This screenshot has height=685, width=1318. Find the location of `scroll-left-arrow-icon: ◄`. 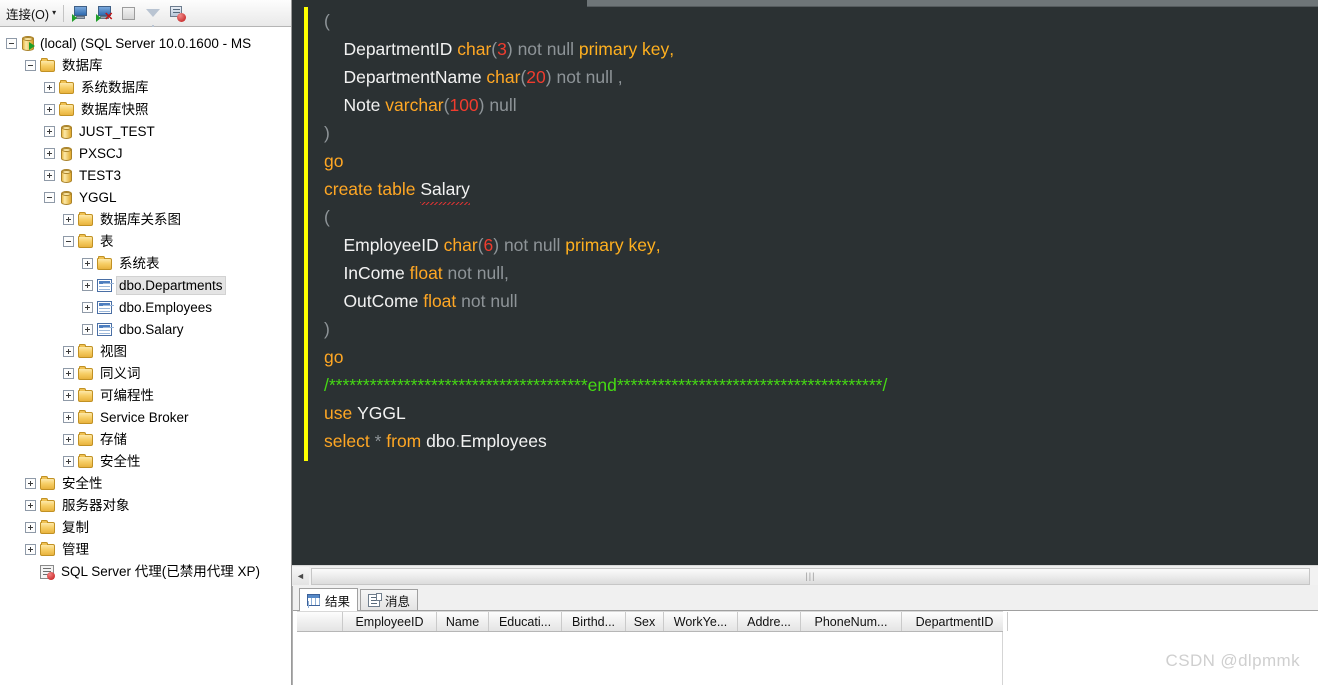

scroll-left-arrow-icon: ◄ is located at coordinates (300, 576).